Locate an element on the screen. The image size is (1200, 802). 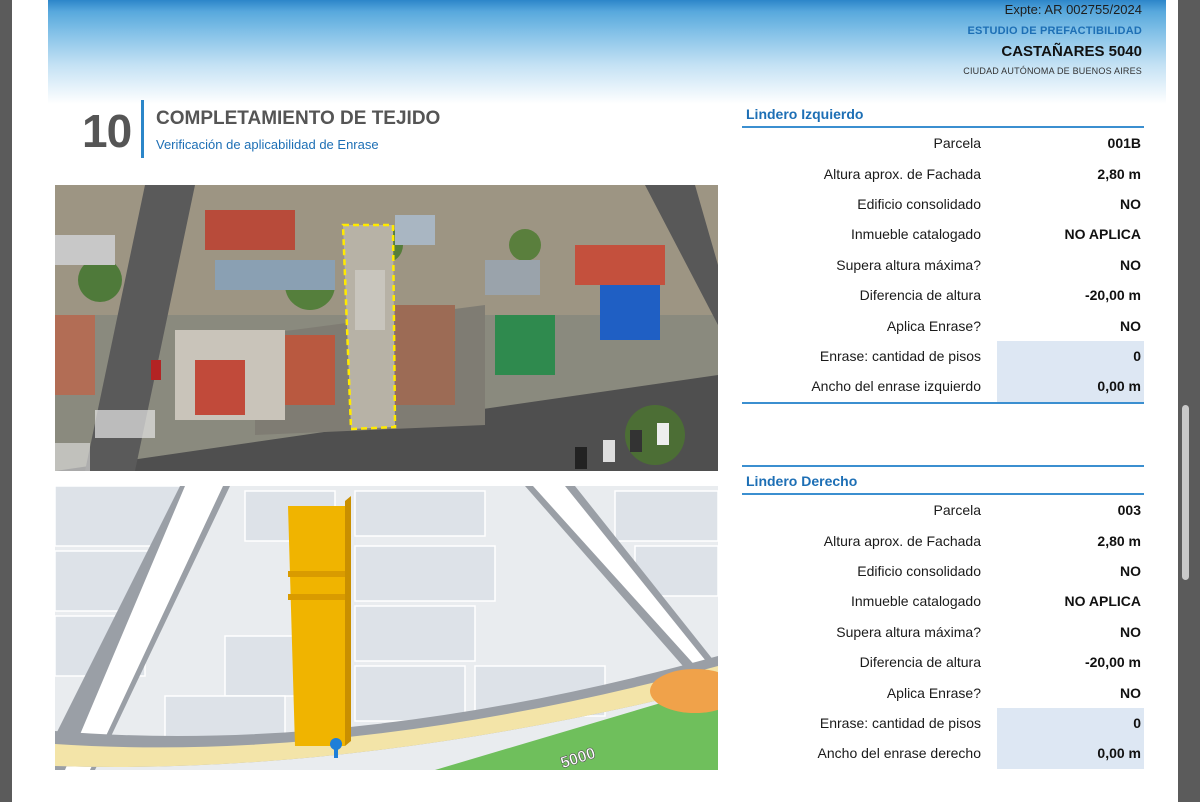
table-row: Parcela 001B is located at coordinates (1037, 143).